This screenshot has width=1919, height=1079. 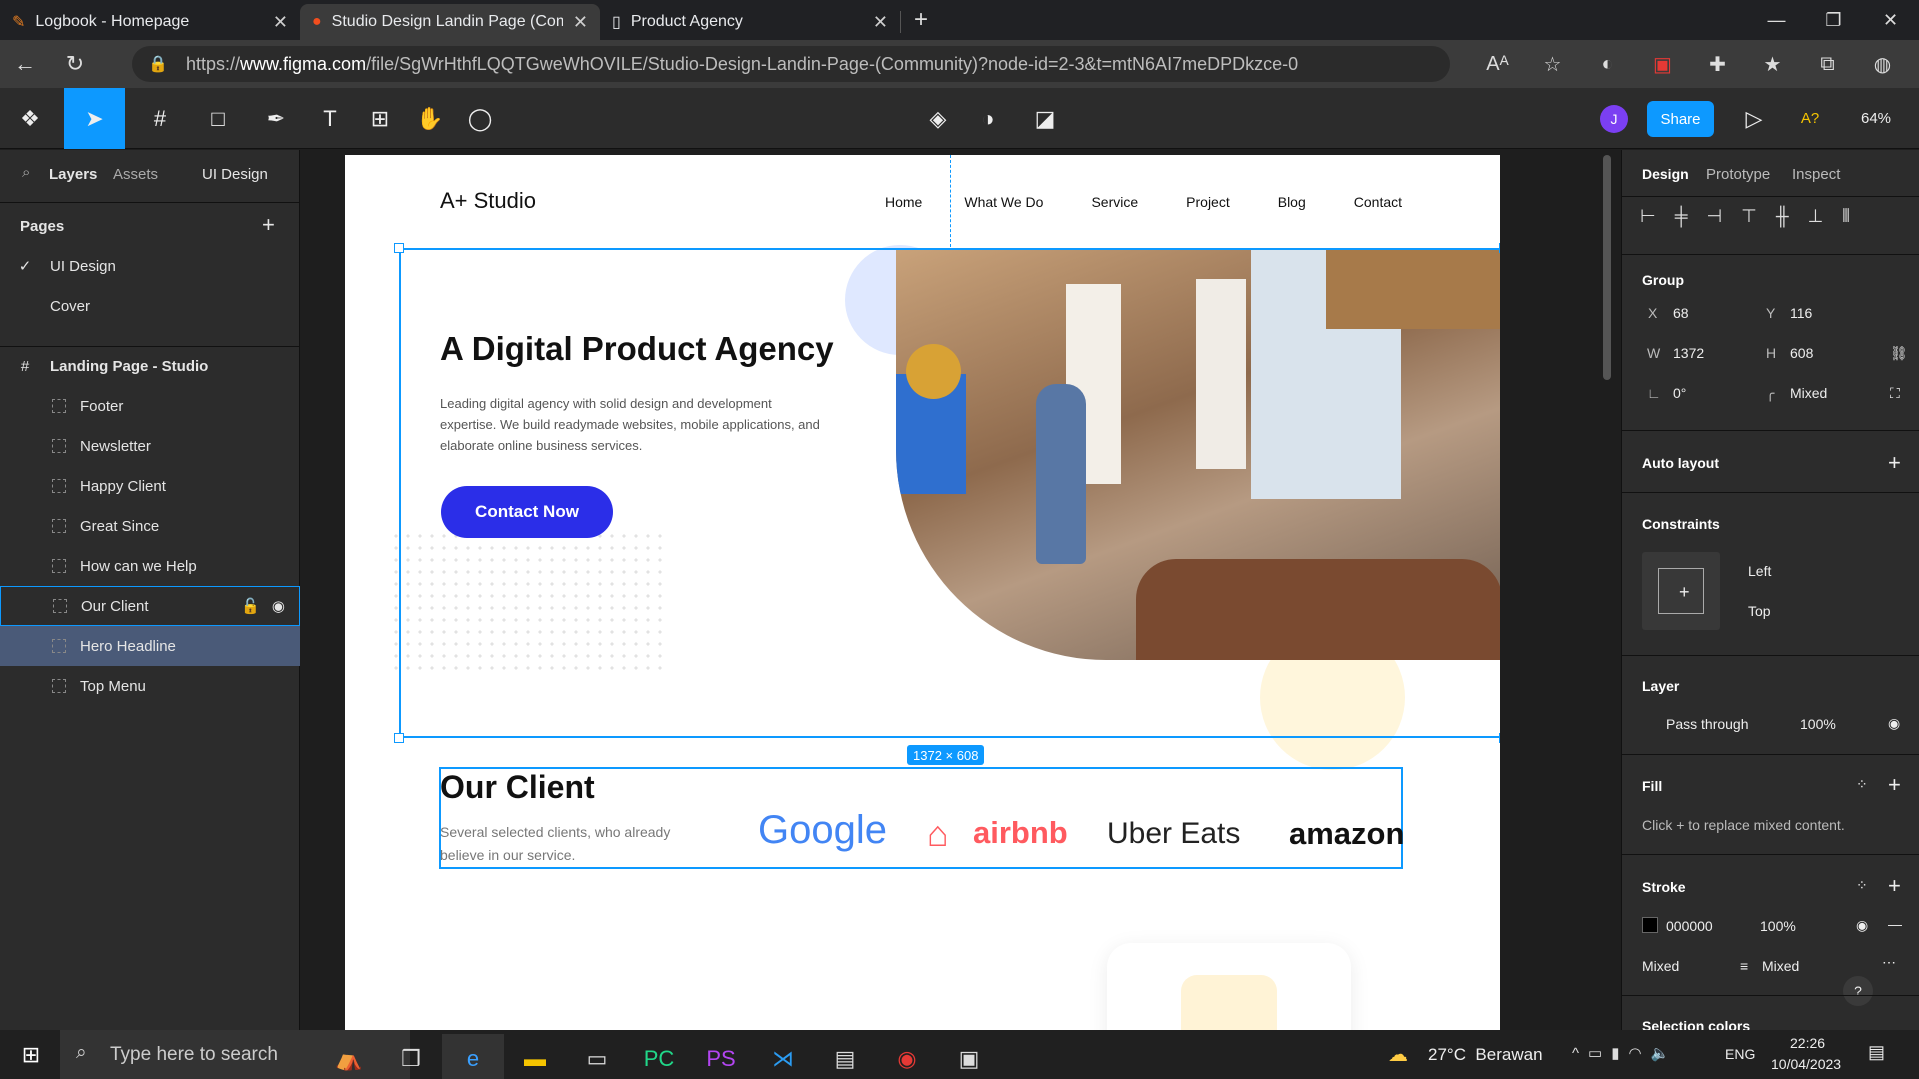 I want to click on edge-icon: e, so click(x=473, y=1056).